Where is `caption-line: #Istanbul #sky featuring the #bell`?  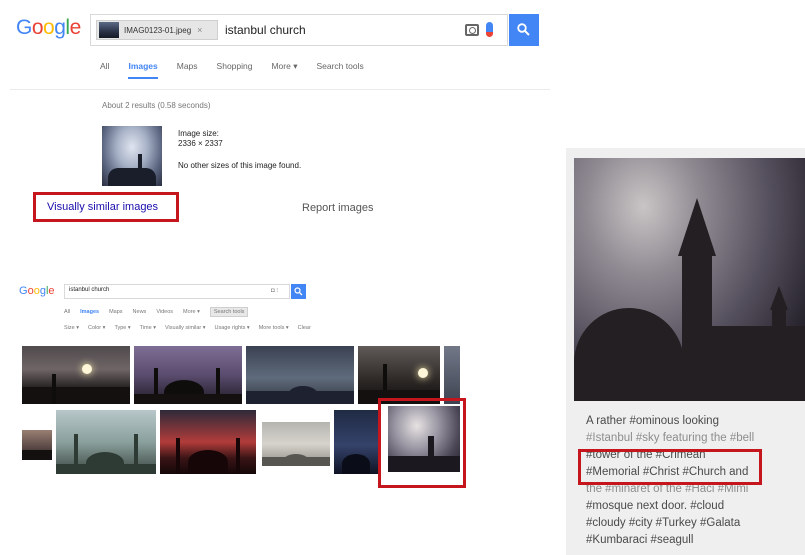
caption-line: #Istanbul #sky featuring the #bell is located at coordinates (670, 438).